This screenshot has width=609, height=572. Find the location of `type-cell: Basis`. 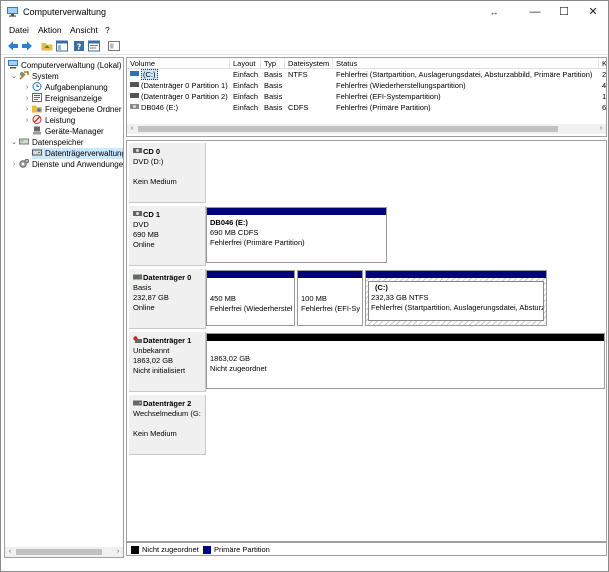

type-cell: Basis is located at coordinates (273, 107).